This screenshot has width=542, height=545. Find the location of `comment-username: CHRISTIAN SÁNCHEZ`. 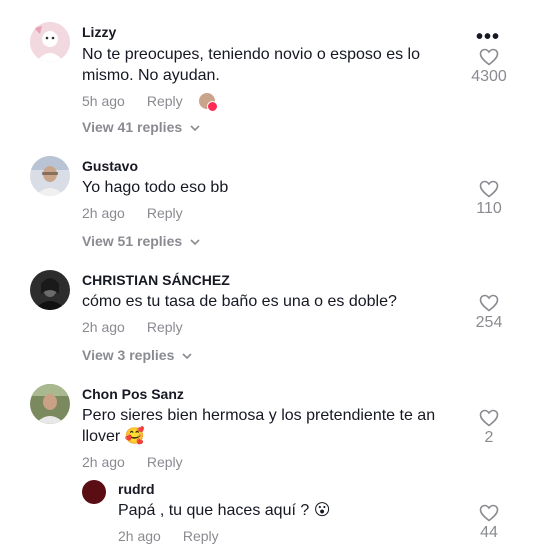

comment-username: CHRISTIAN SÁNCHEZ is located at coordinates (156, 280).